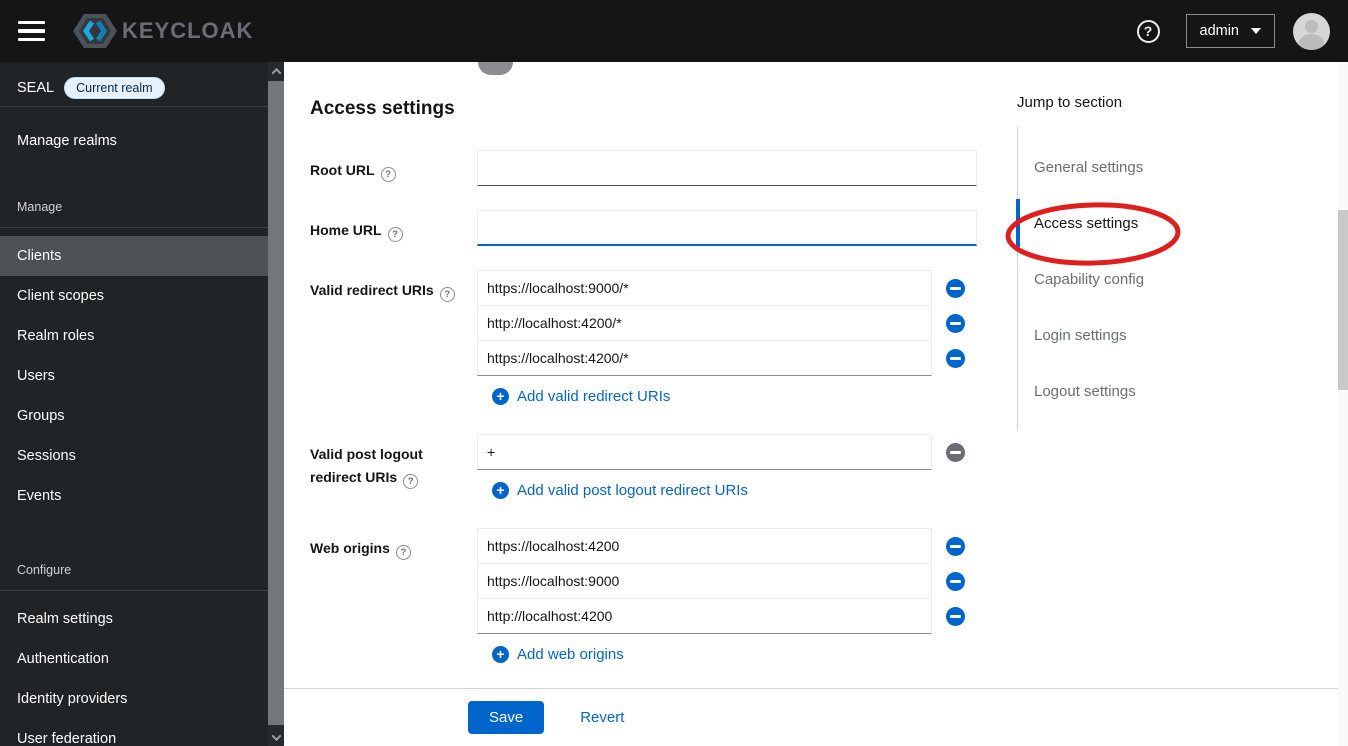 Image resolution: width=1348 pixels, height=746 pixels. Describe the element at coordinates (674, 31) in the screenshot. I see `masthead: KEYCLOAK ? admin` at that location.